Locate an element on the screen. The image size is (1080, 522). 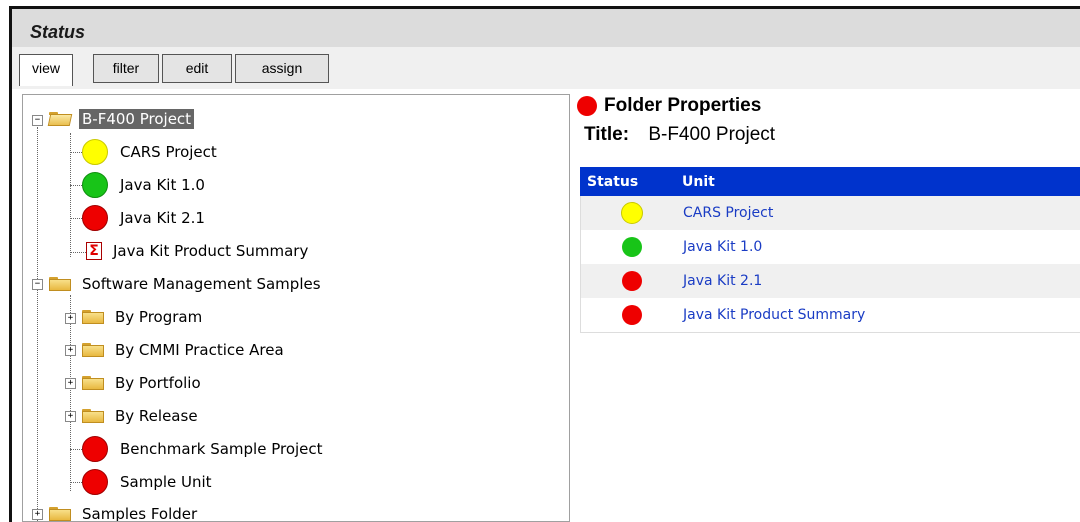
tree-node-benchmark-sample-project: Benchmark Sample Project is located at coordinates (204, 449).